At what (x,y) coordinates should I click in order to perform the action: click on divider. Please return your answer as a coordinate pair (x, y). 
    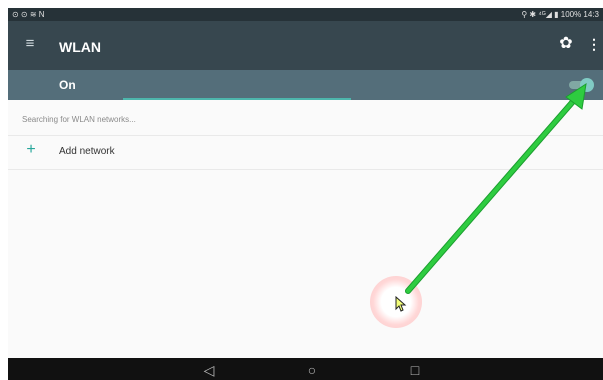
    Looking at the image, I should click on (305, 169).